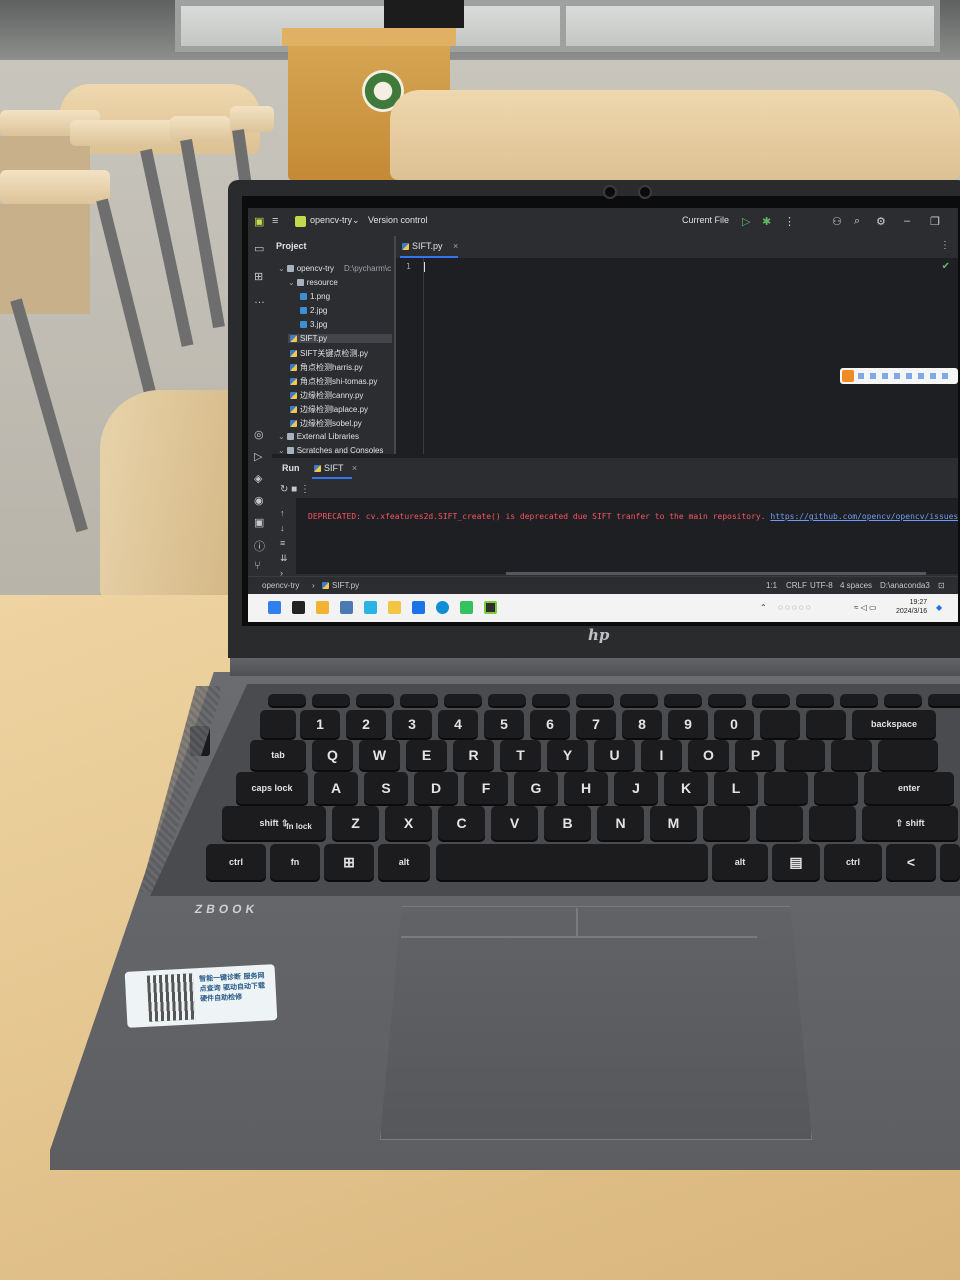 This screenshot has width=960, height=1280. What do you see at coordinates (705, 220) in the screenshot?
I see `run-config-selector: Current File` at bounding box center [705, 220].